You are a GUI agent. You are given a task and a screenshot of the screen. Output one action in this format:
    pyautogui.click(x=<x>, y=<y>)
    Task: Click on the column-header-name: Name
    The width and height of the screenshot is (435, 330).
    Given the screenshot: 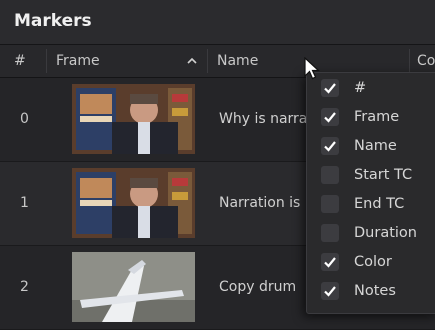 What is the action you would take?
    pyautogui.click(x=237, y=61)
    